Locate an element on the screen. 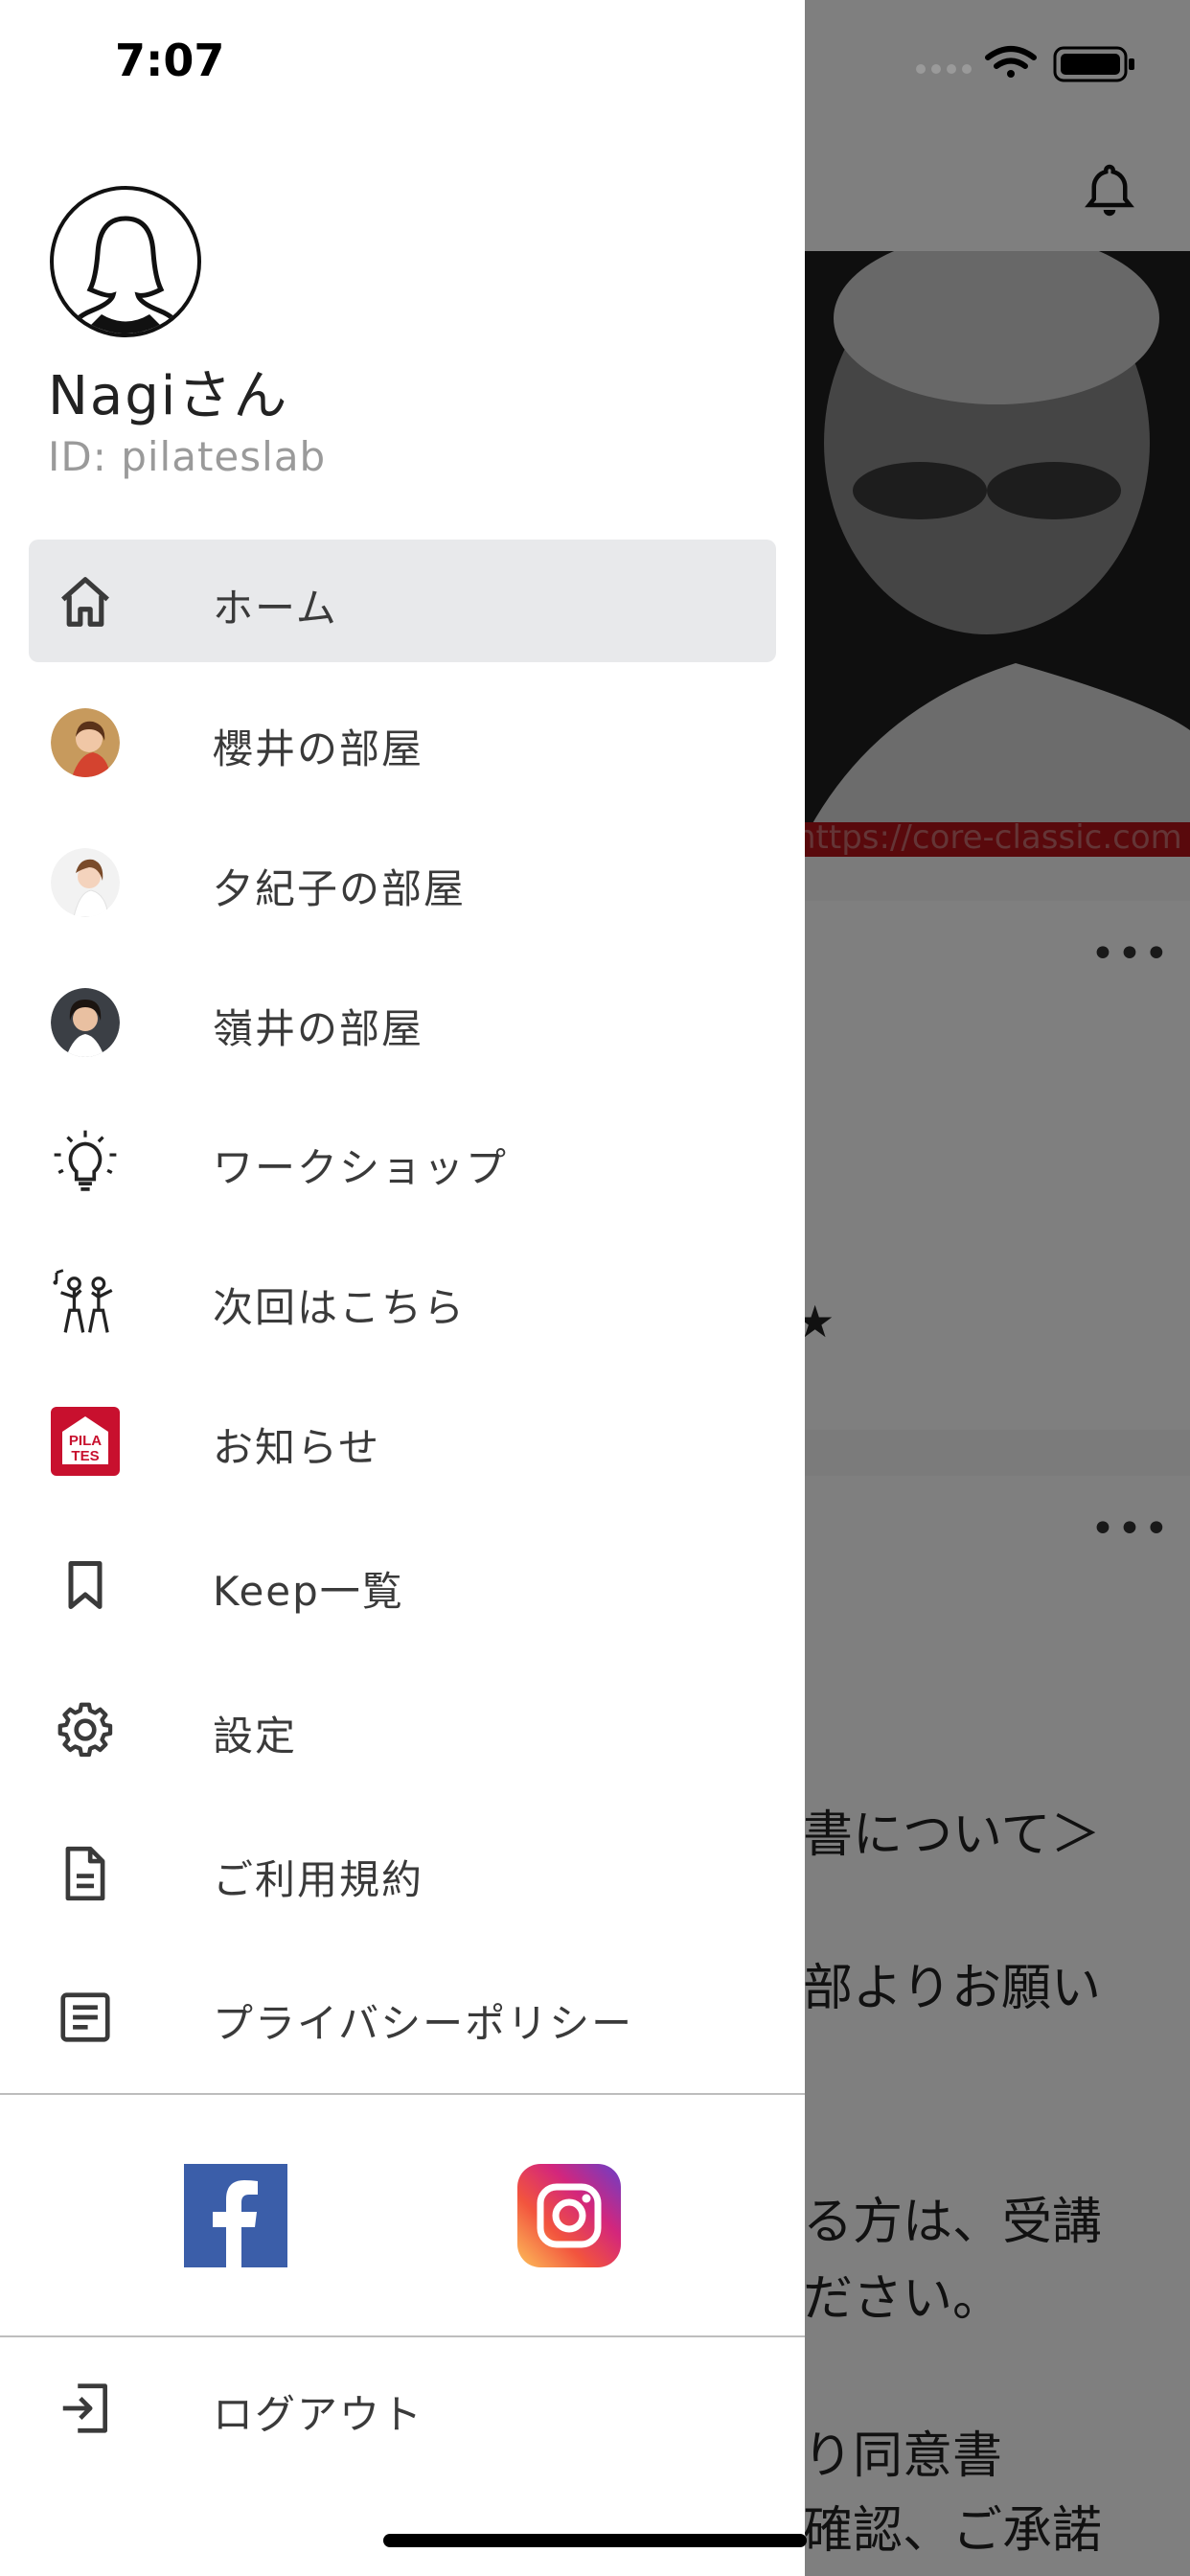 This screenshot has height=2576, width=1190. wifi-icon is located at coordinates (1011, 62).